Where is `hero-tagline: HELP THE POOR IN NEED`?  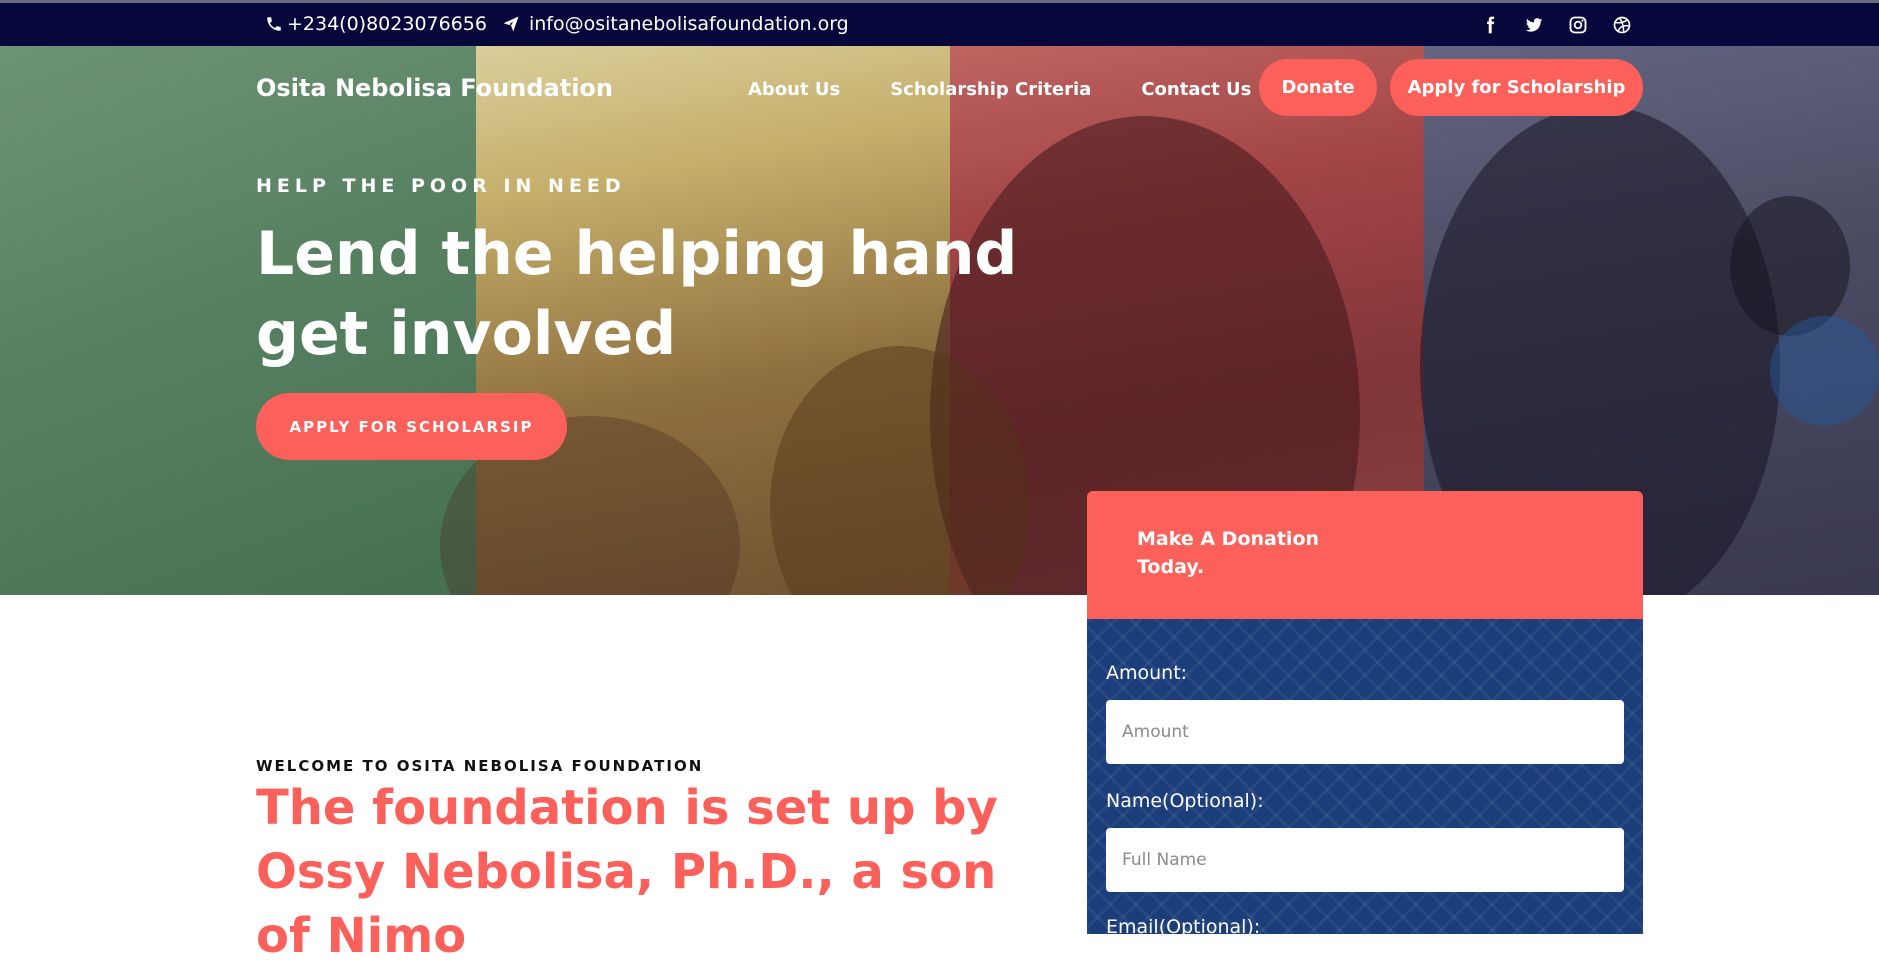 hero-tagline: HELP THE POOR IN NEED is located at coordinates (441, 186).